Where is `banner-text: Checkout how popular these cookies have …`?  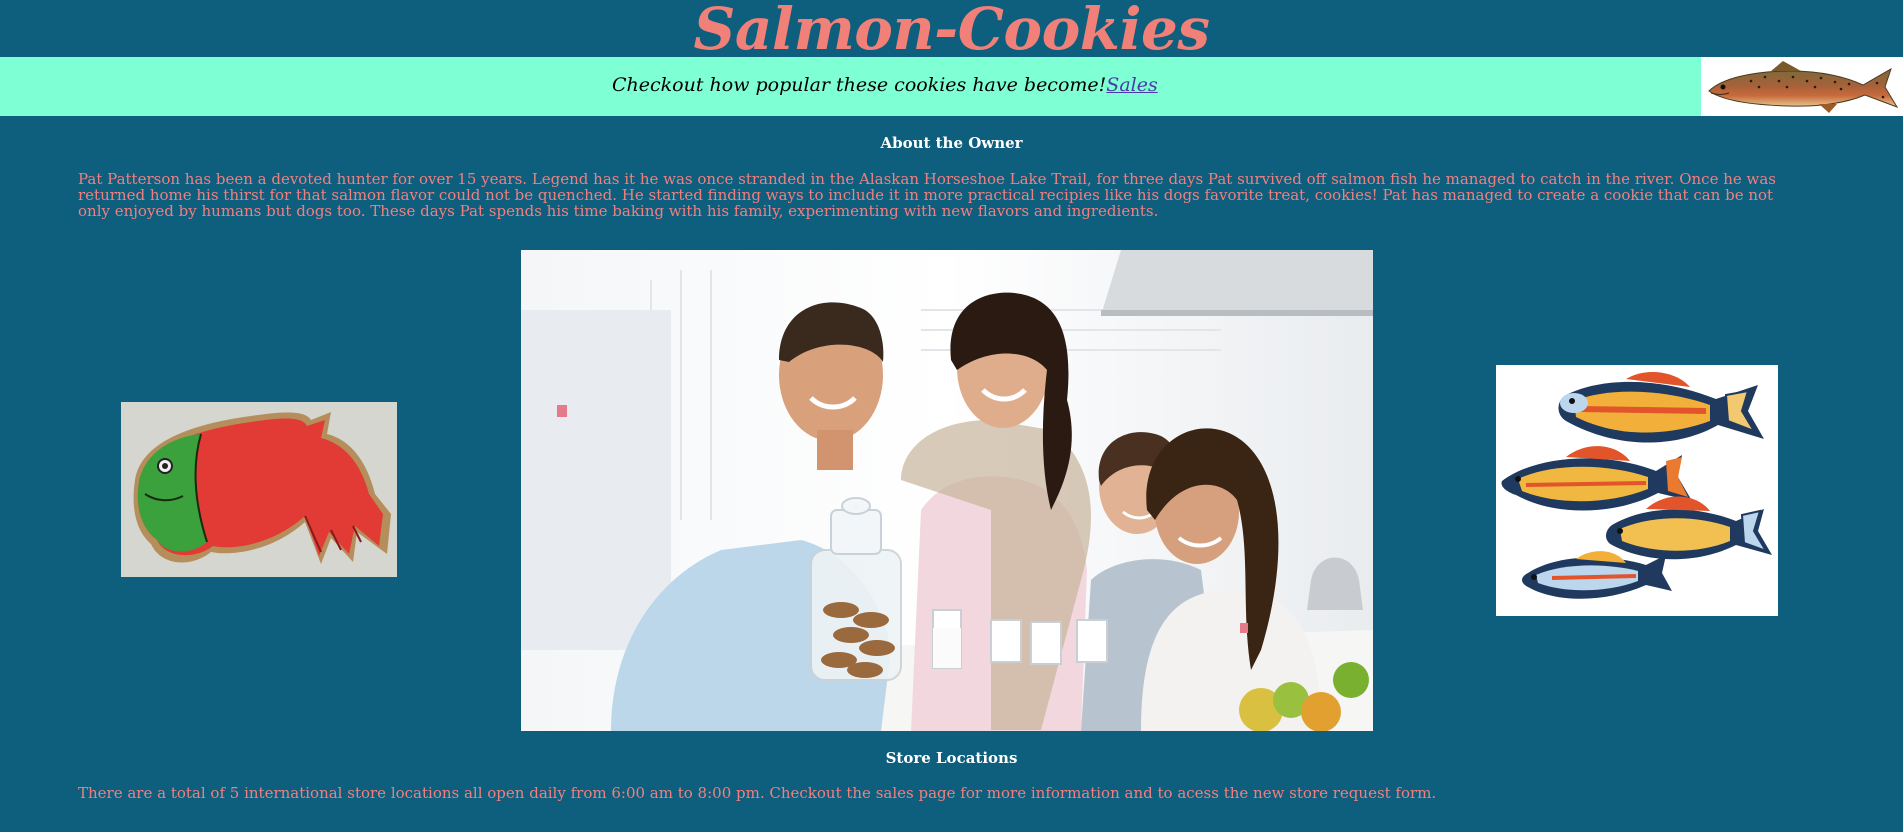
banner-text: Checkout how popular these cookies have … is located at coordinates (885, 85).